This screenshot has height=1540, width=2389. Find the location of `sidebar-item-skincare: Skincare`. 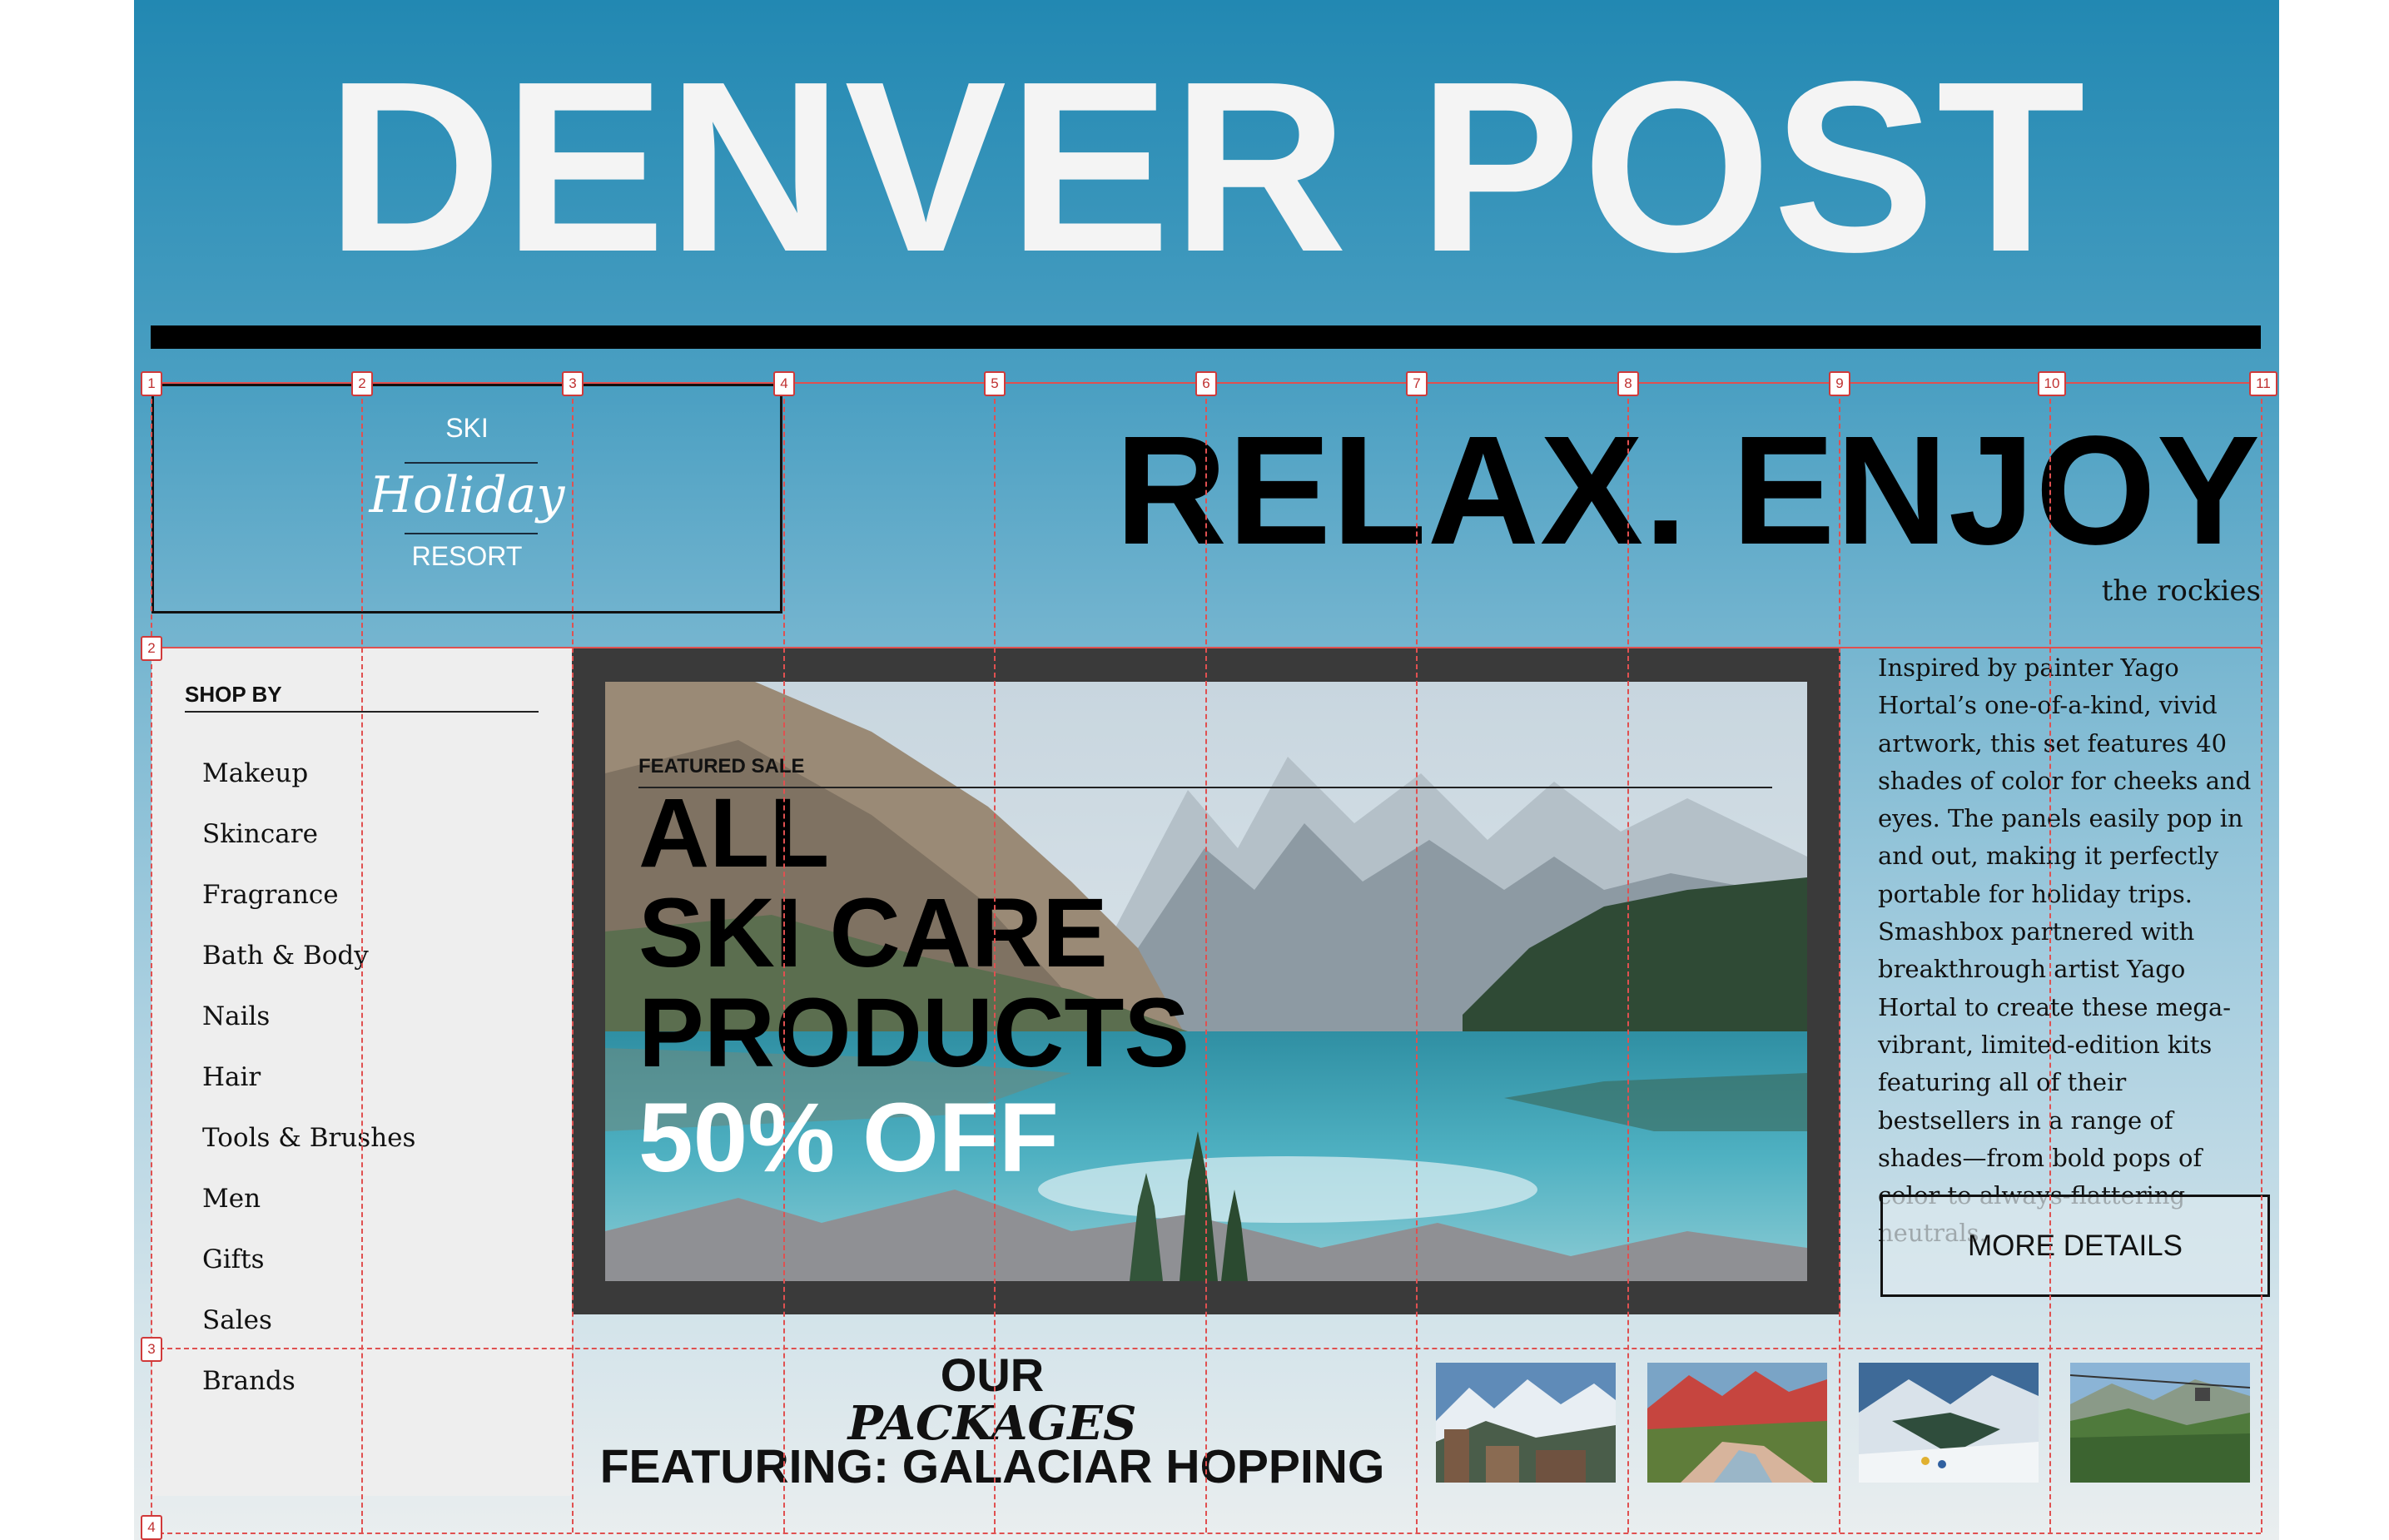

sidebar-item-skincare: Skincare is located at coordinates (260, 834).